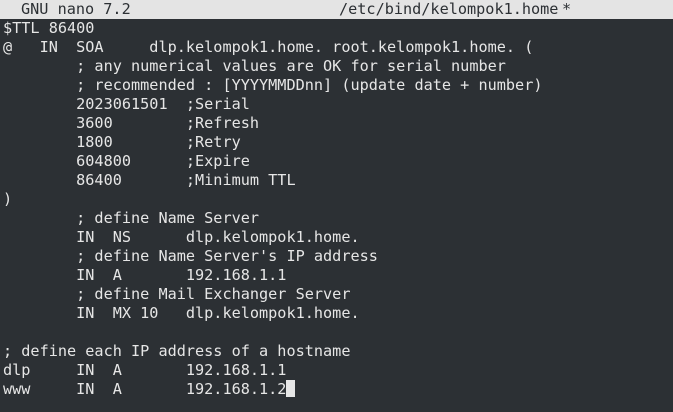 This screenshot has height=412, width=673. I want to click on file-name: /etc/bind/kelompok1.home, so click(449, 9).